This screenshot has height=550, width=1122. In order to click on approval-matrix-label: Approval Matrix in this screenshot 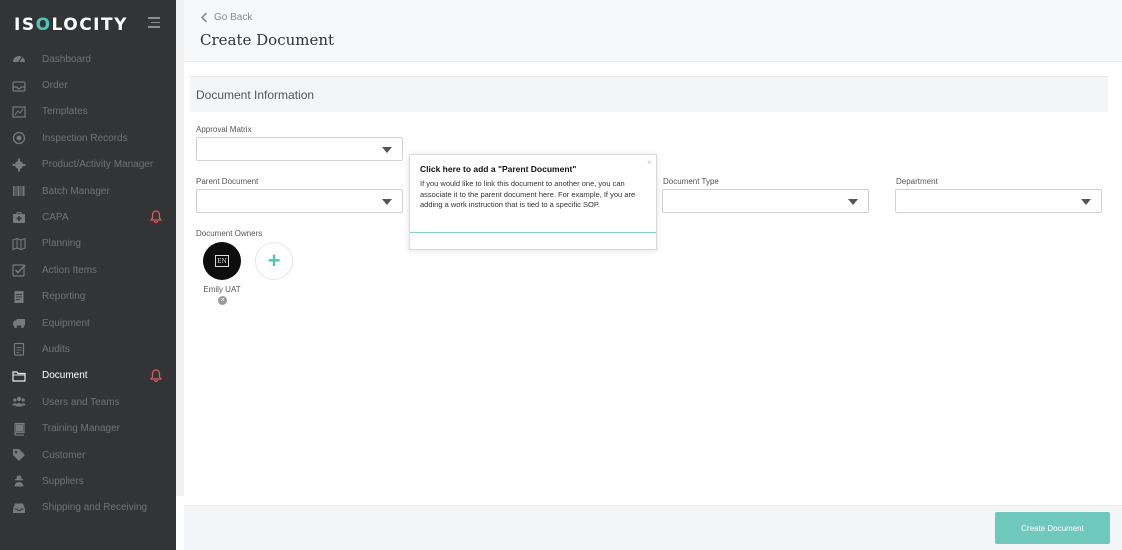, I will do `click(224, 129)`.